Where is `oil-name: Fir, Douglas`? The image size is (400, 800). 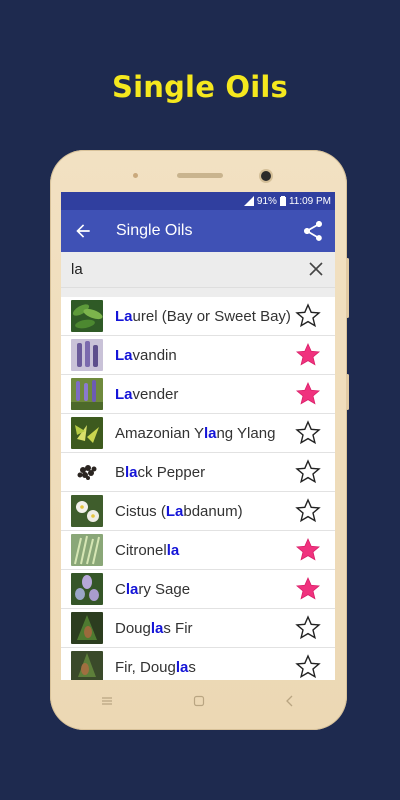
oil-name: Fir, Douglas is located at coordinates (155, 667).